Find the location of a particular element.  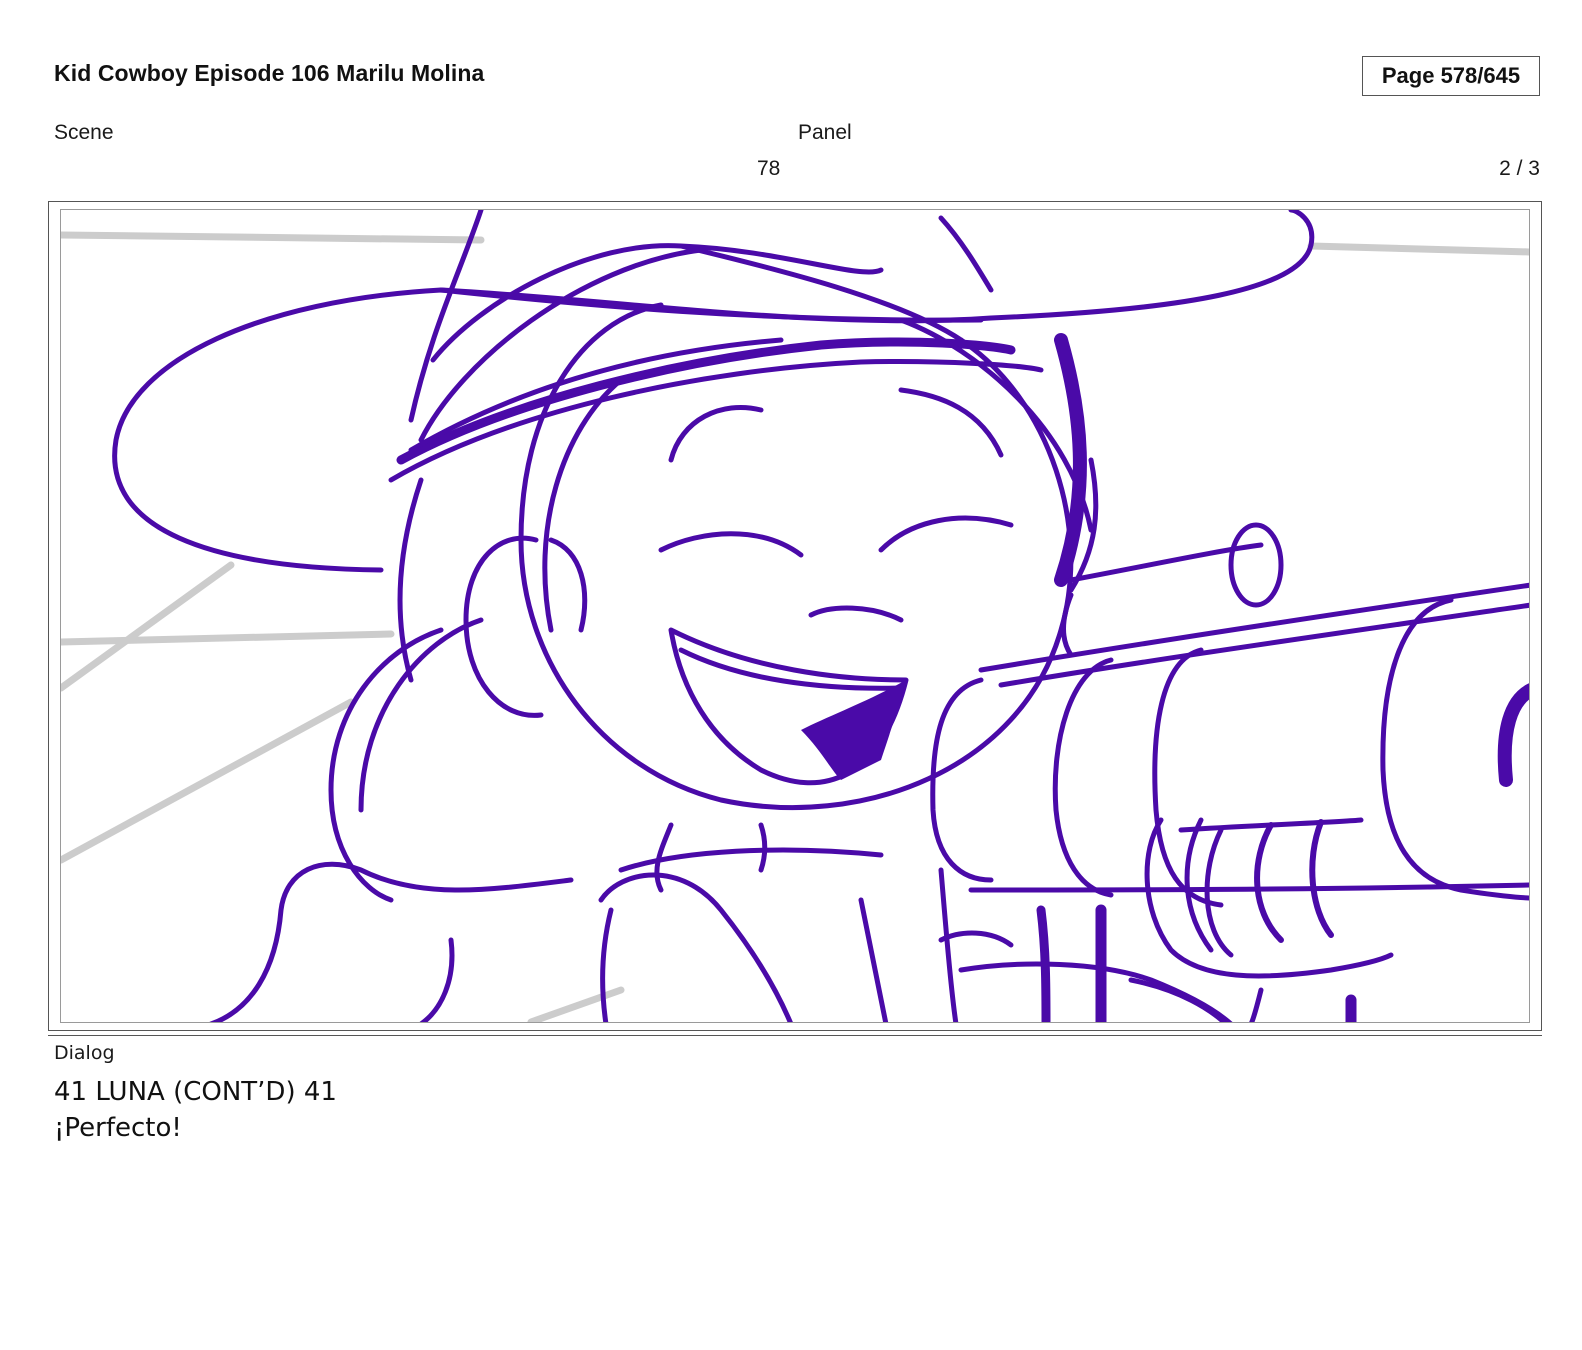

panel-label: Panel is located at coordinates (825, 132).